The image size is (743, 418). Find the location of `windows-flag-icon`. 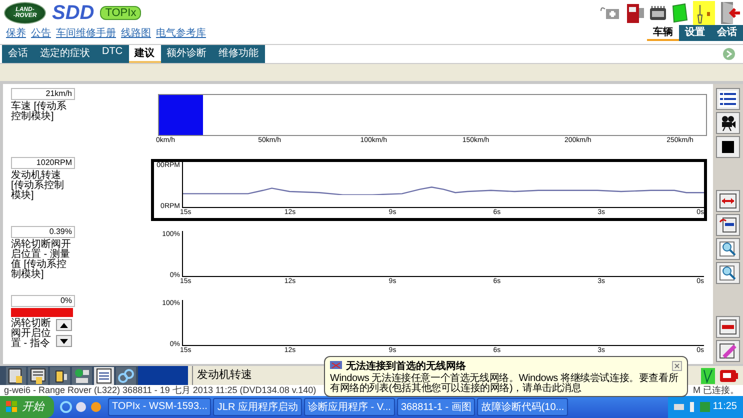

windows-flag-icon is located at coordinates (12, 406).